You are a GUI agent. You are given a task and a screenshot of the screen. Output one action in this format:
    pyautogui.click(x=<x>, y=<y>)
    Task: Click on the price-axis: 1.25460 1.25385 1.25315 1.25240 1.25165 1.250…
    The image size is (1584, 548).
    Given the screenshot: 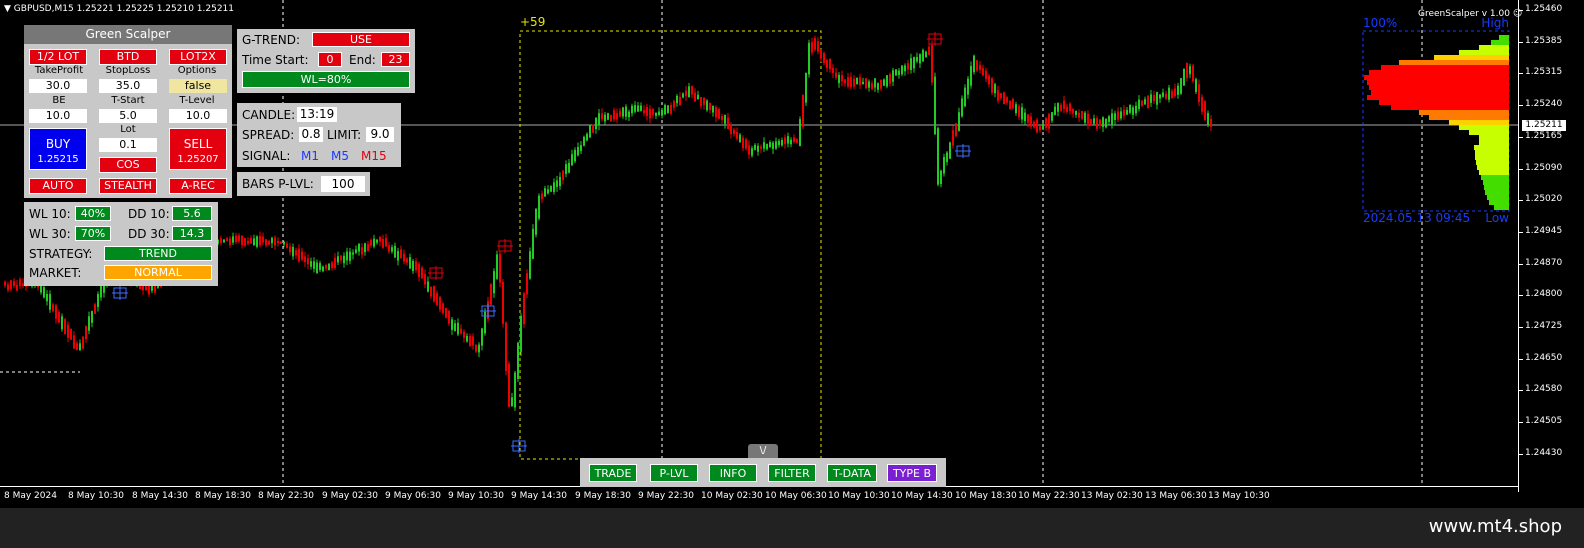 What is the action you would take?
    pyautogui.click(x=1551, y=246)
    